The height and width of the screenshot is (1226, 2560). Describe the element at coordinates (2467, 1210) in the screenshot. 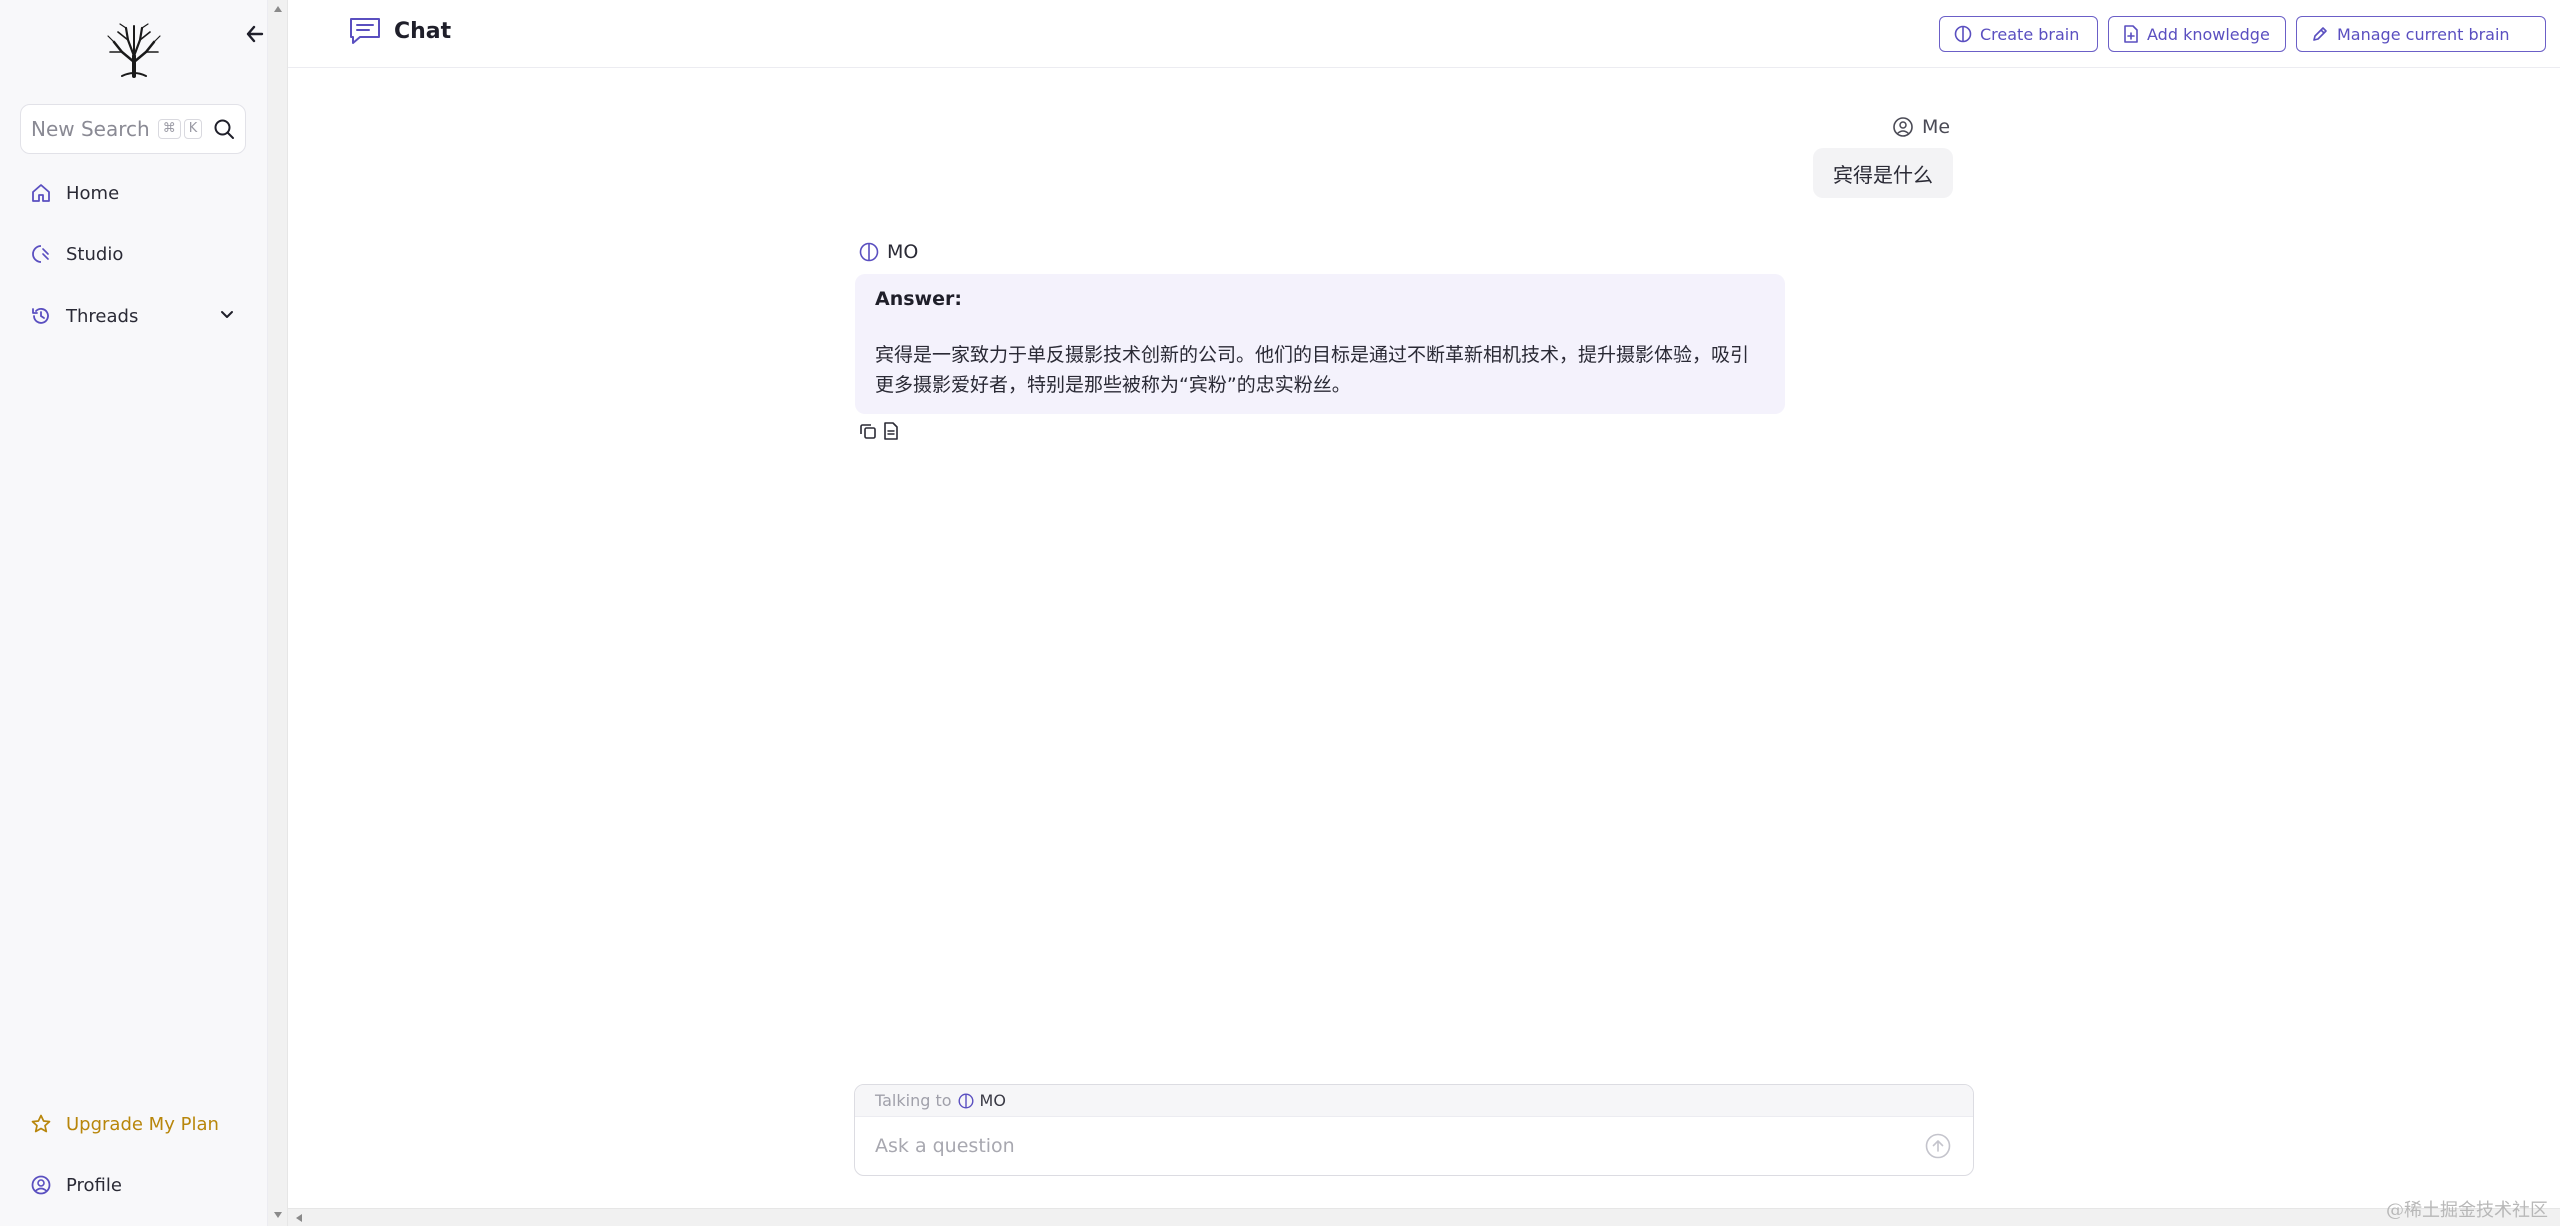

I see `watermark: @稀土掘金技术社区` at that location.